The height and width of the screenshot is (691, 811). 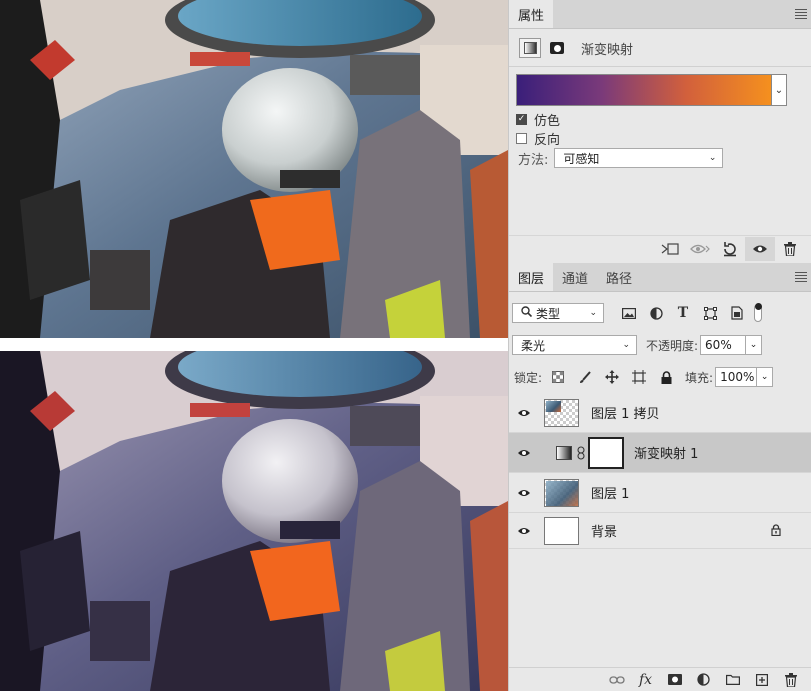 I want to click on method-label: 方法:, so click(x=533, y=160).